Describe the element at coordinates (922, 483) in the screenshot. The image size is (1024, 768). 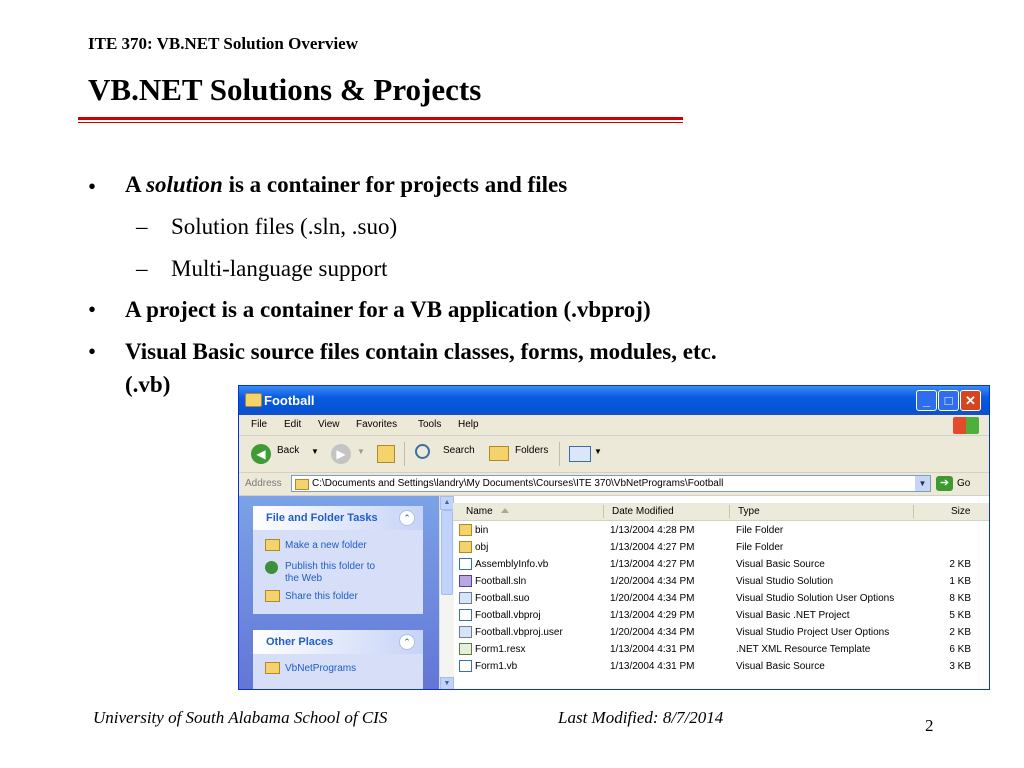
I see `address-dropdown-icon: ▼` at that location.